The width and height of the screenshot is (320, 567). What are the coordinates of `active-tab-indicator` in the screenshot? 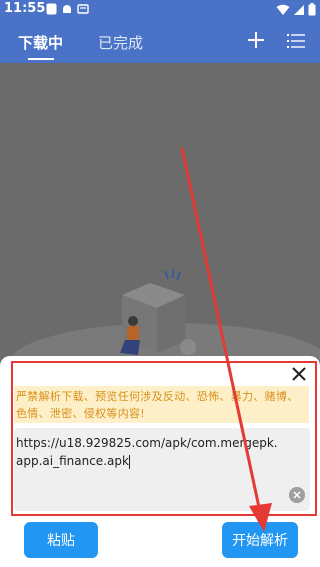 It's located at (41, 59).